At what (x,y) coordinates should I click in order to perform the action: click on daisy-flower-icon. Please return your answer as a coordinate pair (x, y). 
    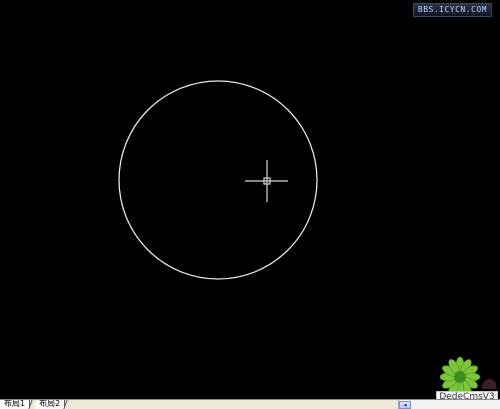
    Looking at the image, I should click on (467, 375).